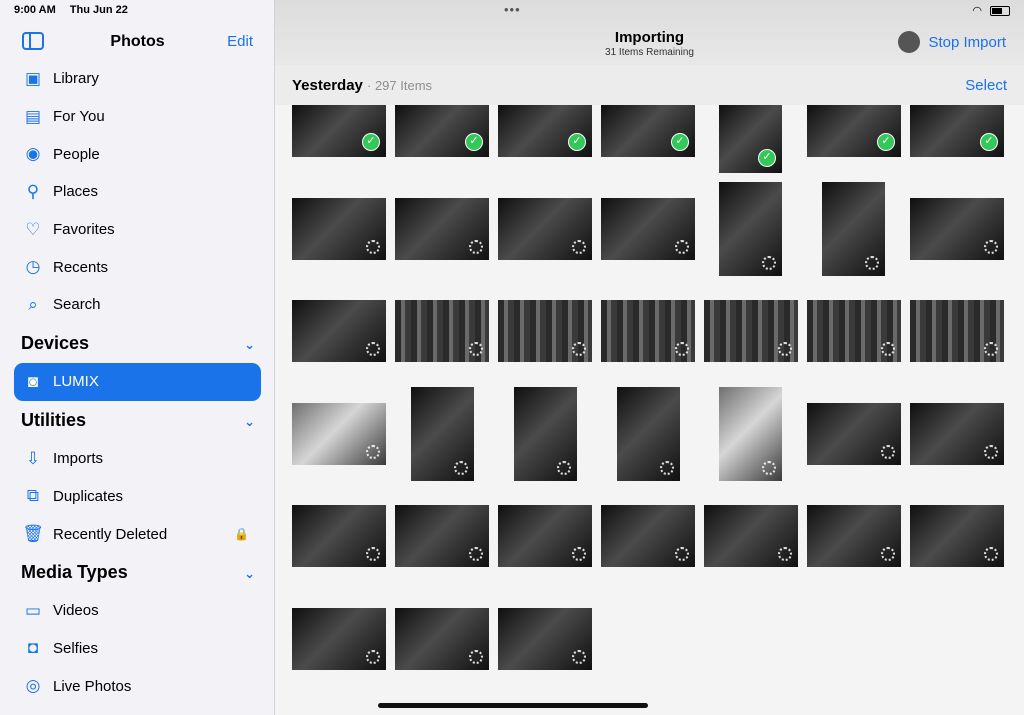 Image resolution: width=1024 pixels, height=715 pixels. I want to click on checkmark-icon: ✓, so click(371, 142).